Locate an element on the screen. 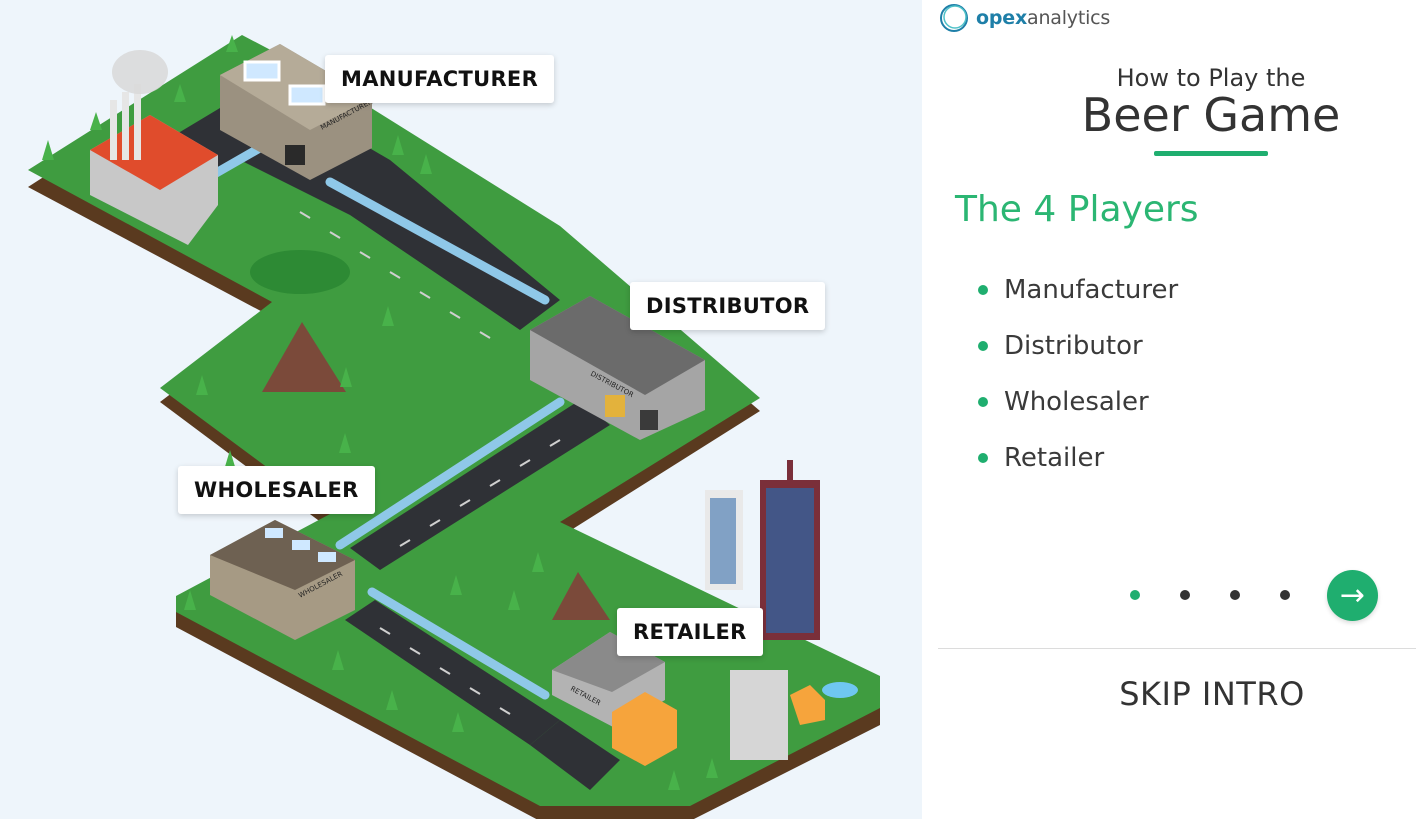 The image size is (1416, 819). next-button: → is located at coordinates (1352, 595).